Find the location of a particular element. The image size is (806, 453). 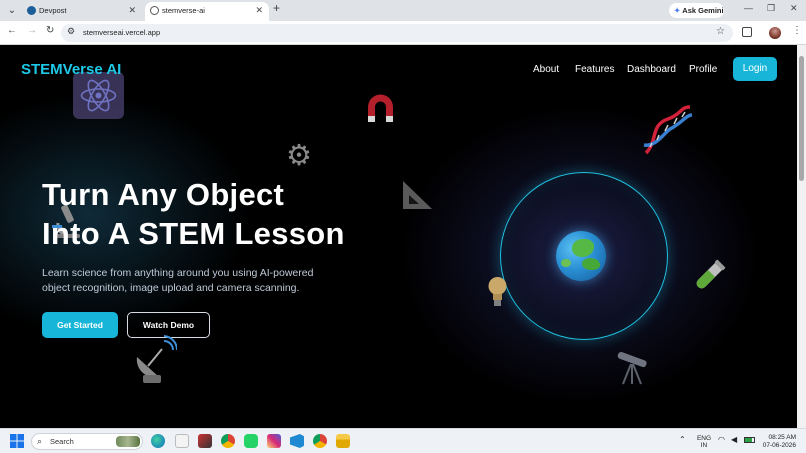

url-text: stemverseai.vercel.app is located at coordinates (121, 33).